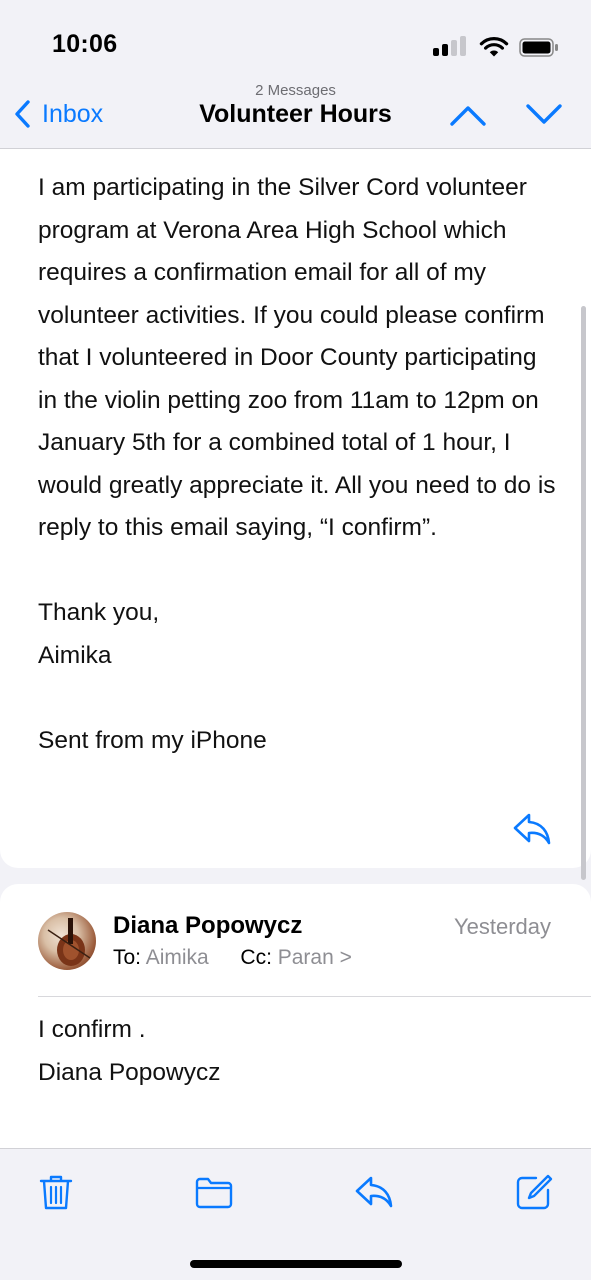  I want to click on toolbar-divider, so click(295, 1148).